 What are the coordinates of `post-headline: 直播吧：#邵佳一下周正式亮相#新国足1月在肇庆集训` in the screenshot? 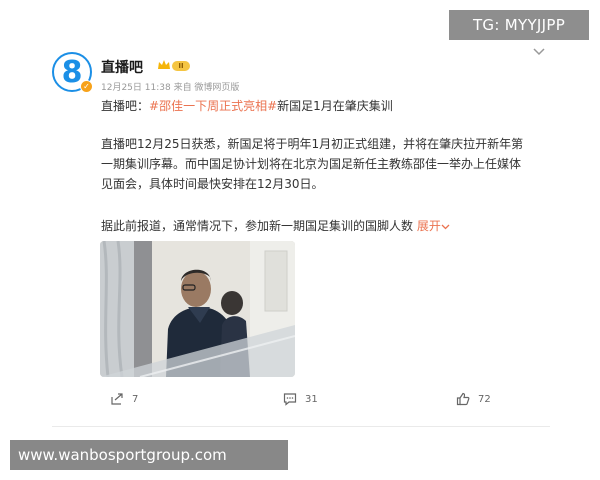 It's located at (247, 105).